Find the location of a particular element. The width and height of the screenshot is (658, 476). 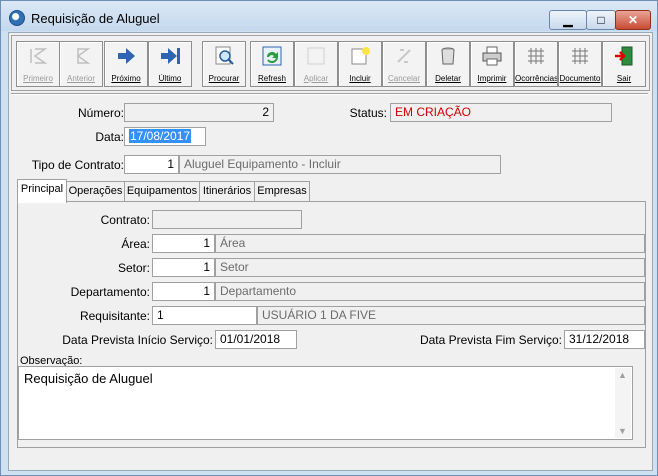

area-description: Área is located at coordinates (430, 243).